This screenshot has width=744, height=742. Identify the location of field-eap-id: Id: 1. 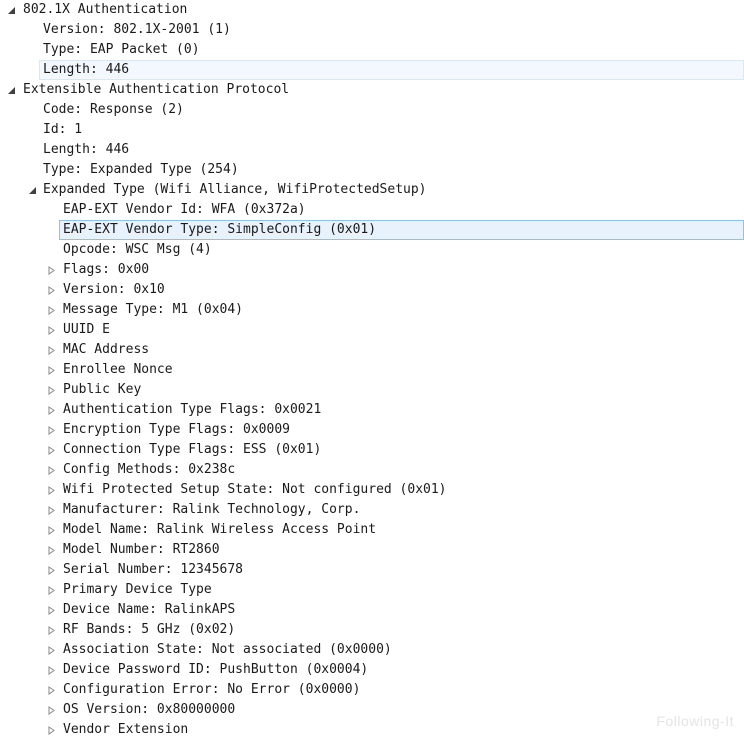
(372, 130).